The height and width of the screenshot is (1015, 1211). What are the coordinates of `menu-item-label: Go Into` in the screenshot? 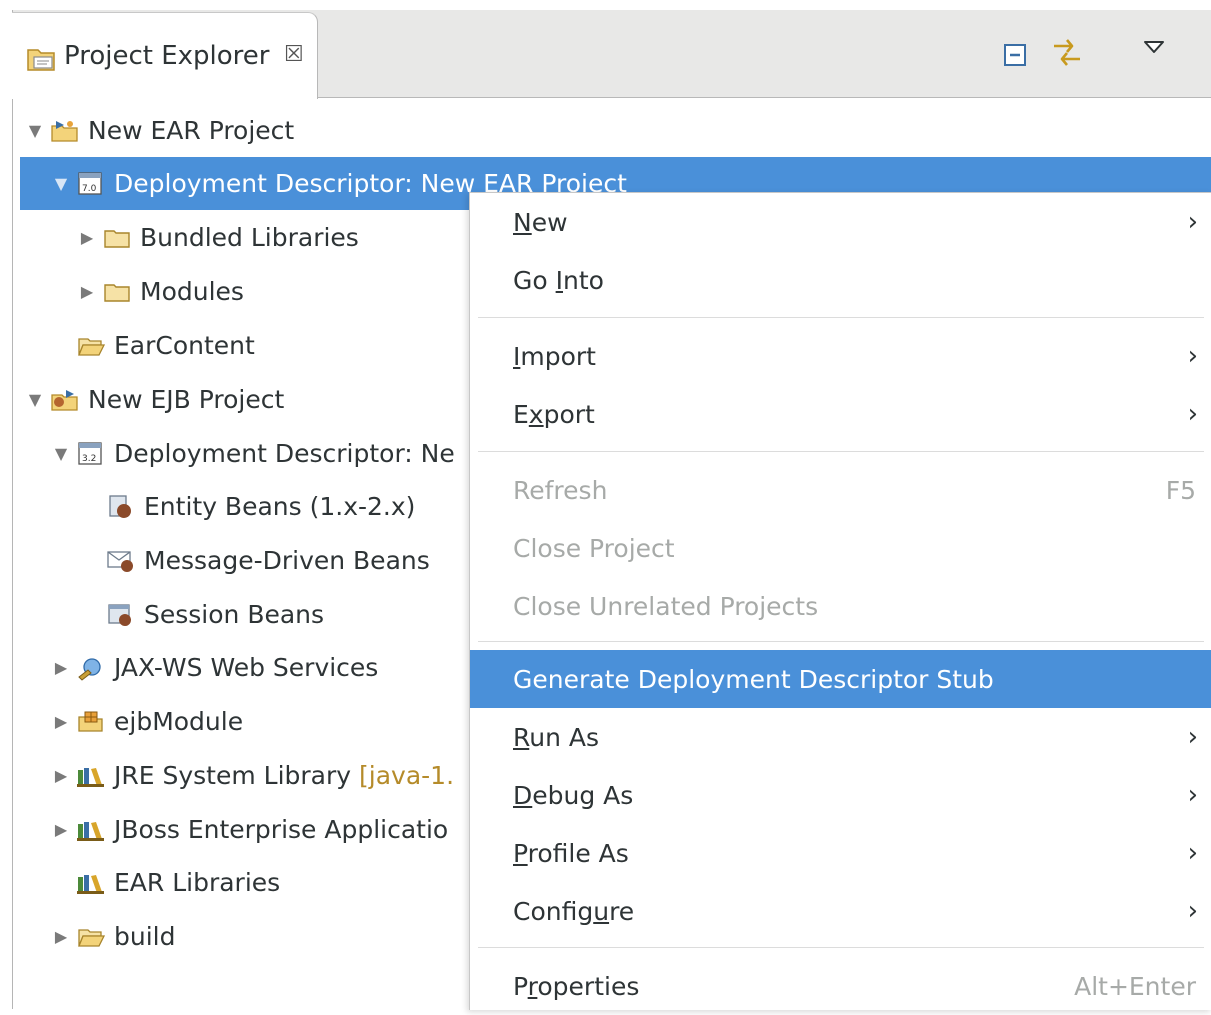 It's located at (558, 280).